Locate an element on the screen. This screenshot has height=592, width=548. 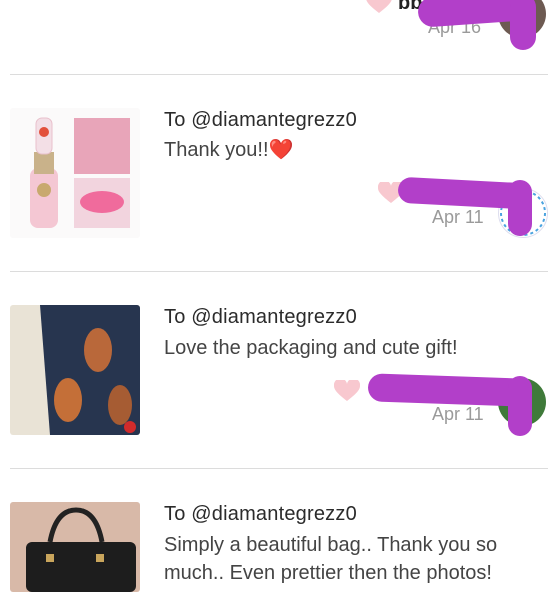
fabric-image is located at coordinates (75, 370).